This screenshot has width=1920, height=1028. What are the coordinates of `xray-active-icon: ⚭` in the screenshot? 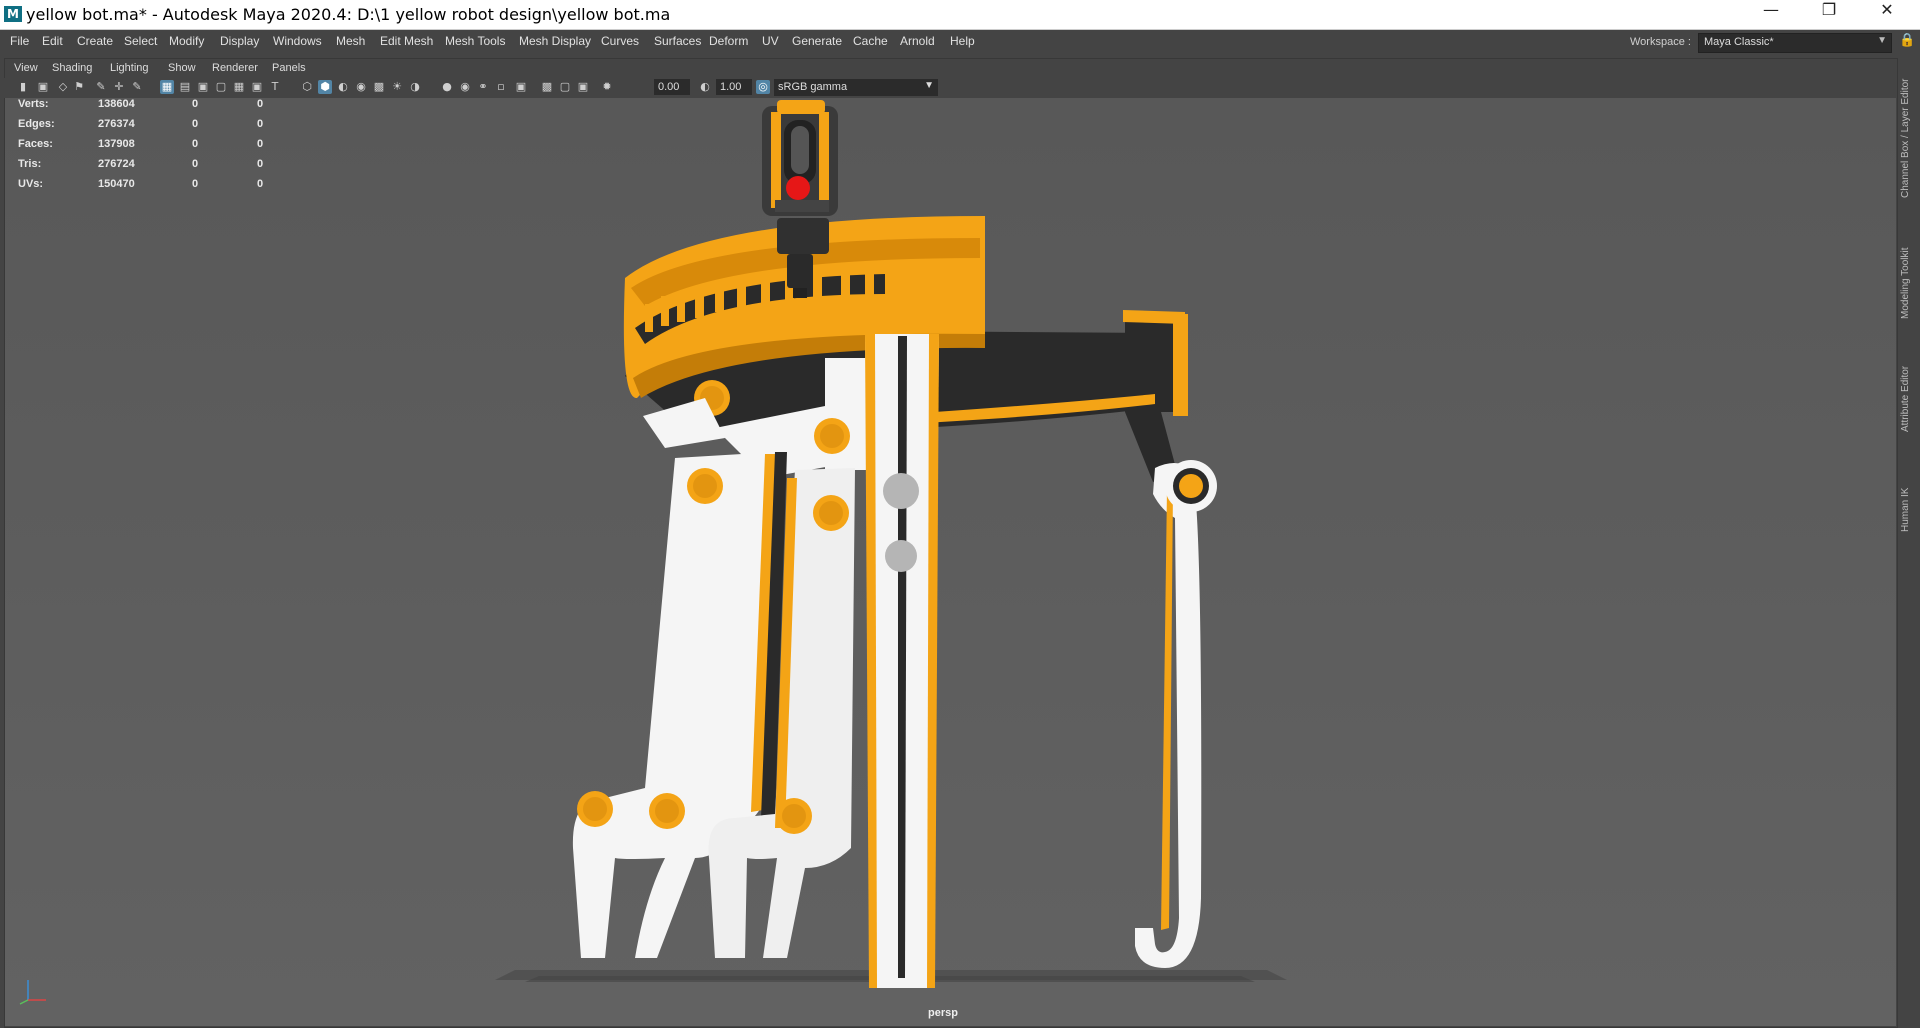 It's located at (483, 87).